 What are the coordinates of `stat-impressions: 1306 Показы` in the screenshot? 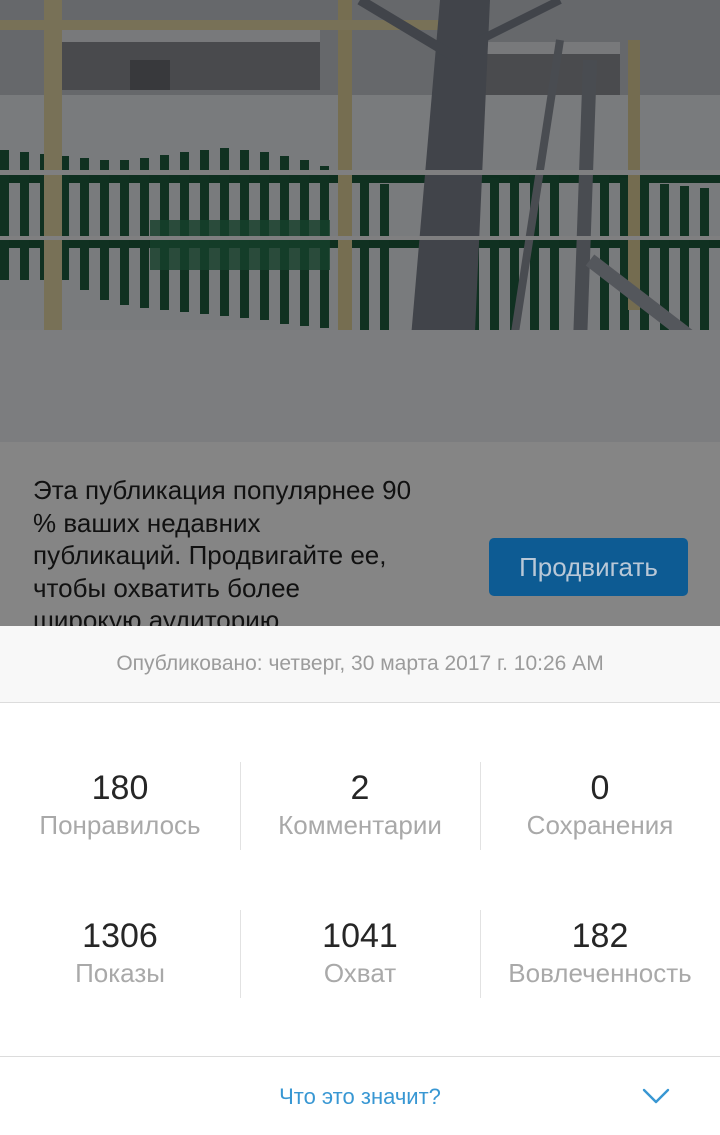 It's located at (120, 954).